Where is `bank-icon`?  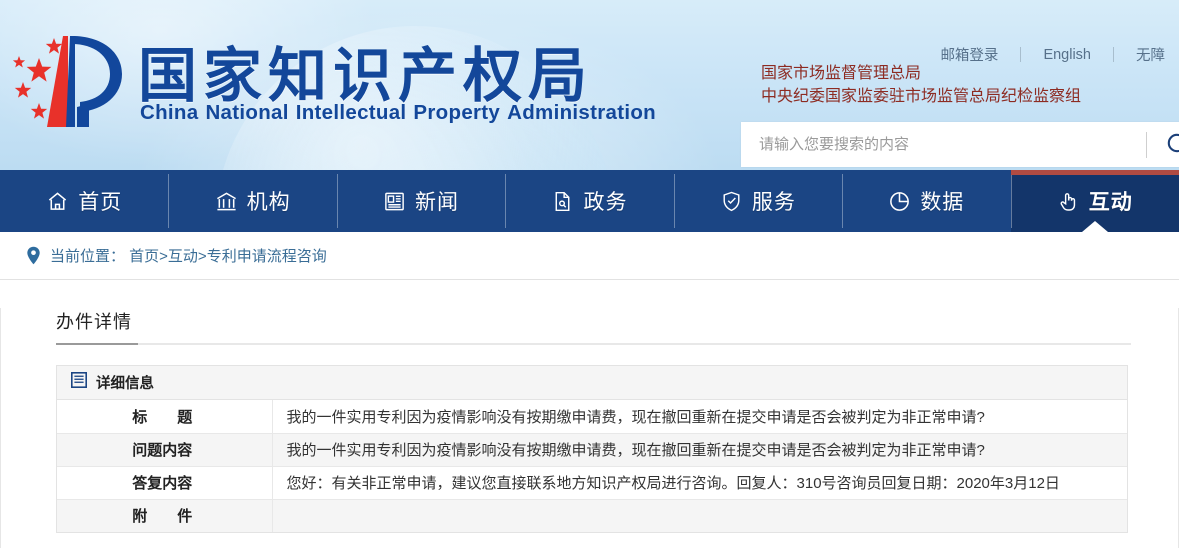 bank-icon is located at coordinates (226, 201).